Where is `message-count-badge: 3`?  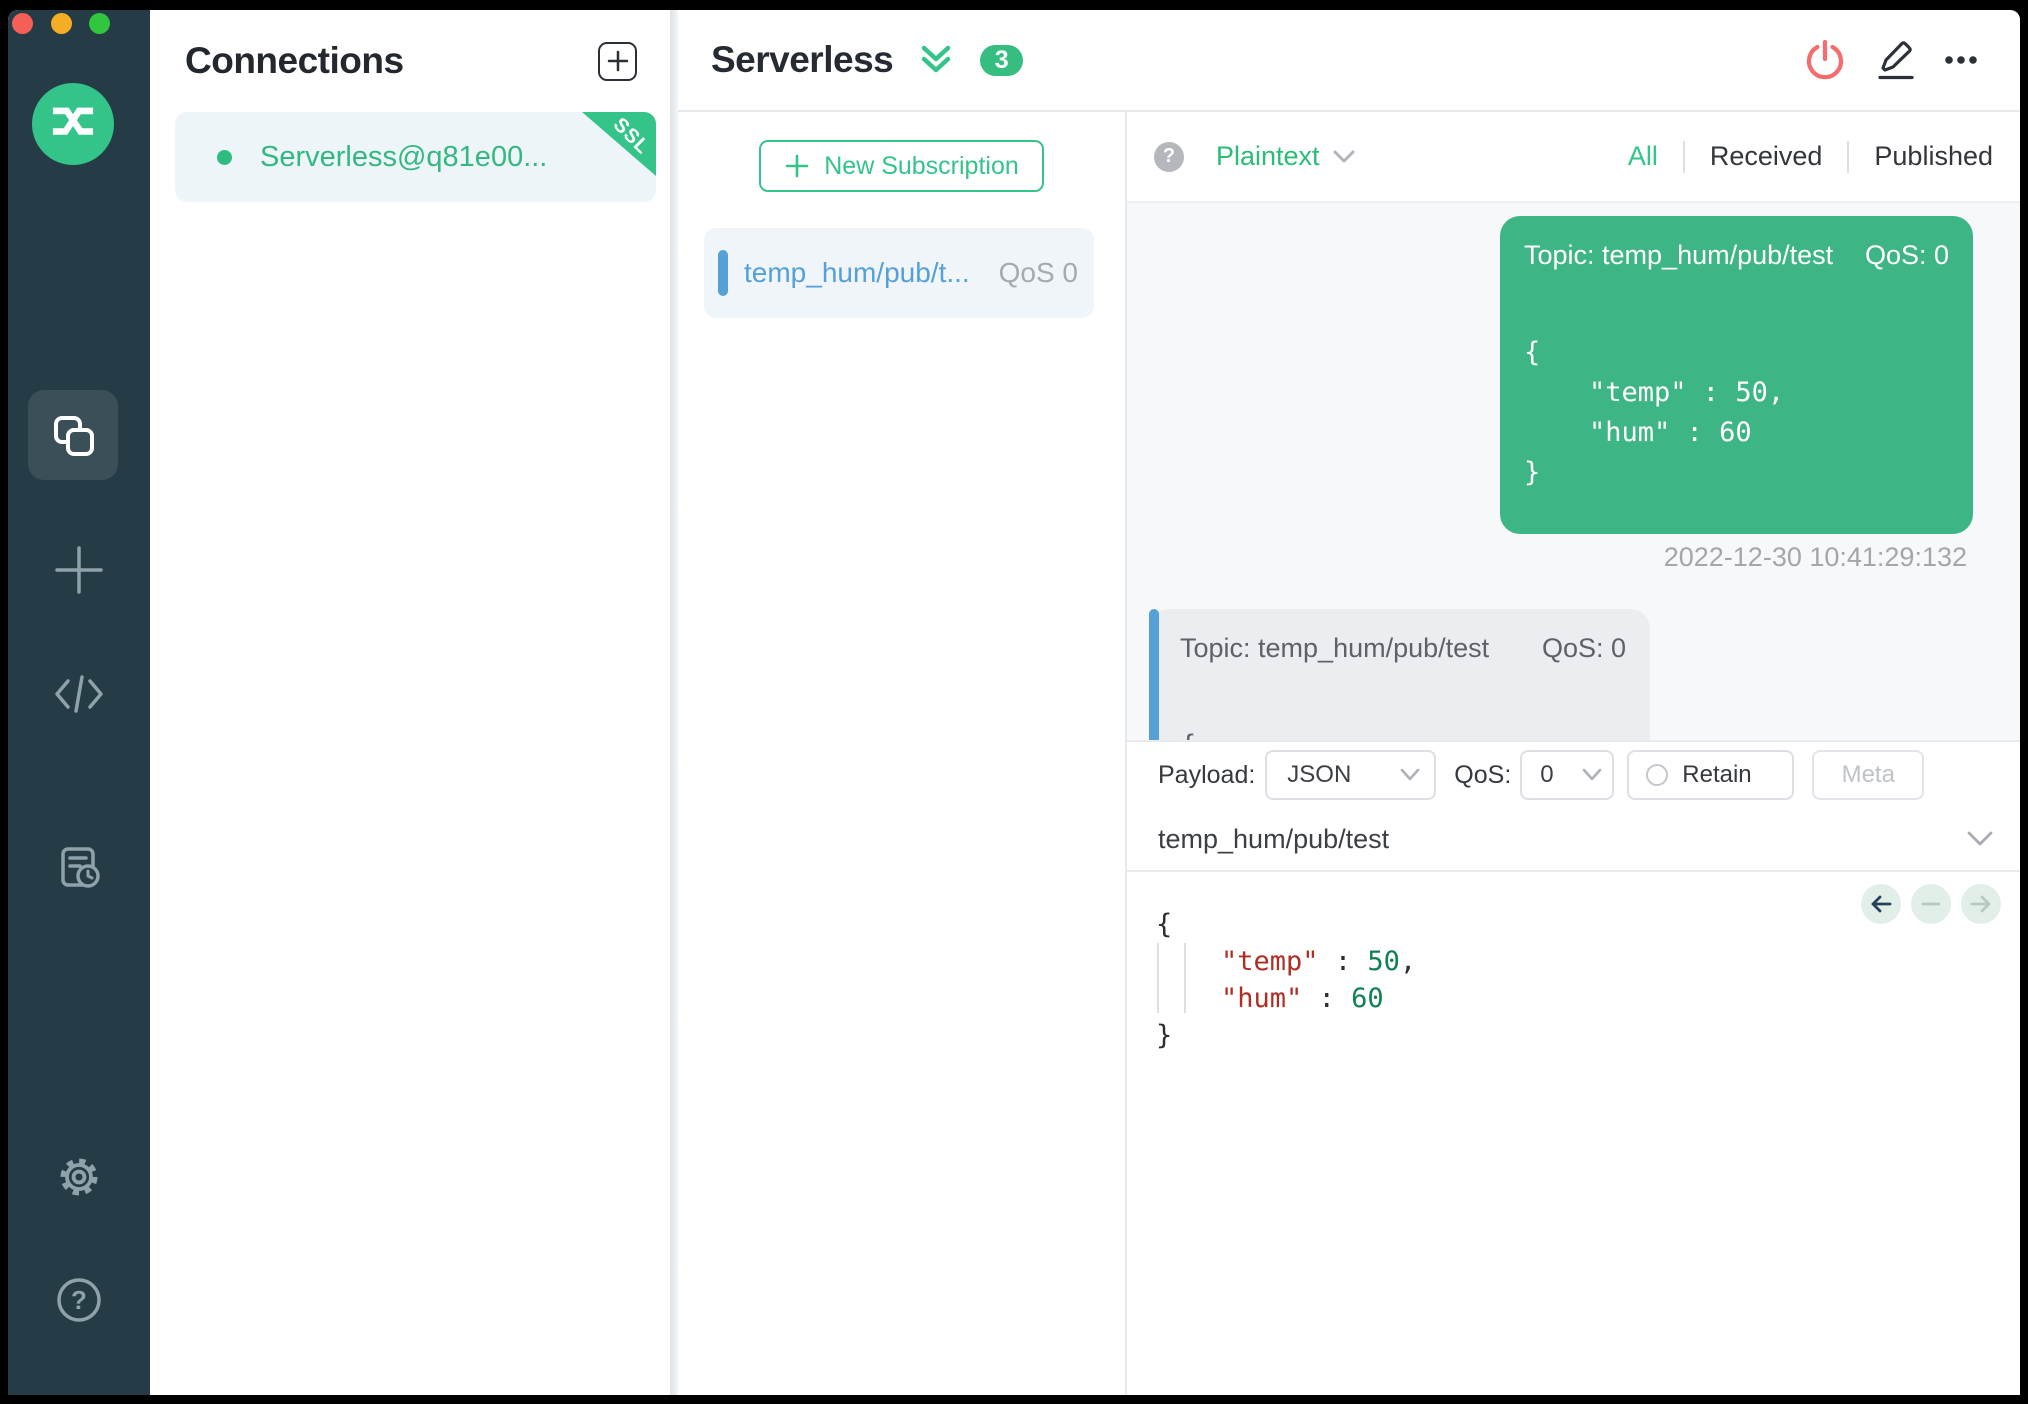 message-count-badge: 3 is located at coordinates (1002, 60).